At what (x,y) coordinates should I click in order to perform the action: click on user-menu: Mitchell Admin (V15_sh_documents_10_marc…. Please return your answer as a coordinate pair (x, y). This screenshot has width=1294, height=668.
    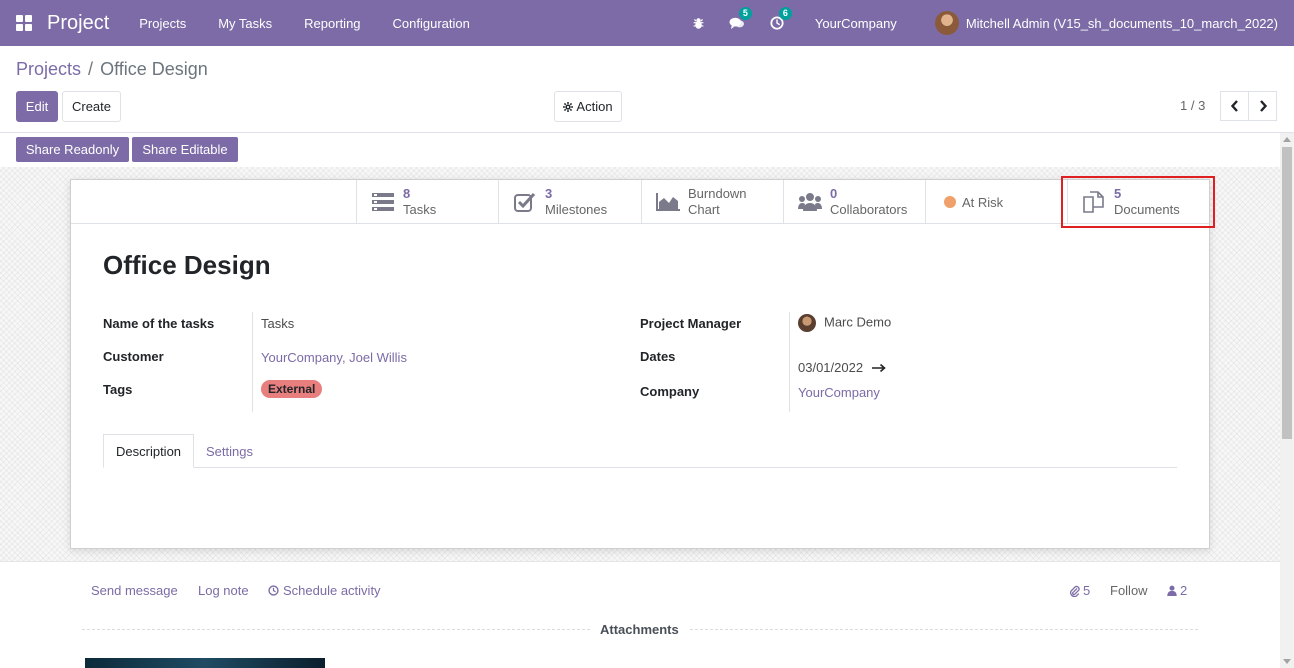
    Looking at the image, I should click on (1106, 23).